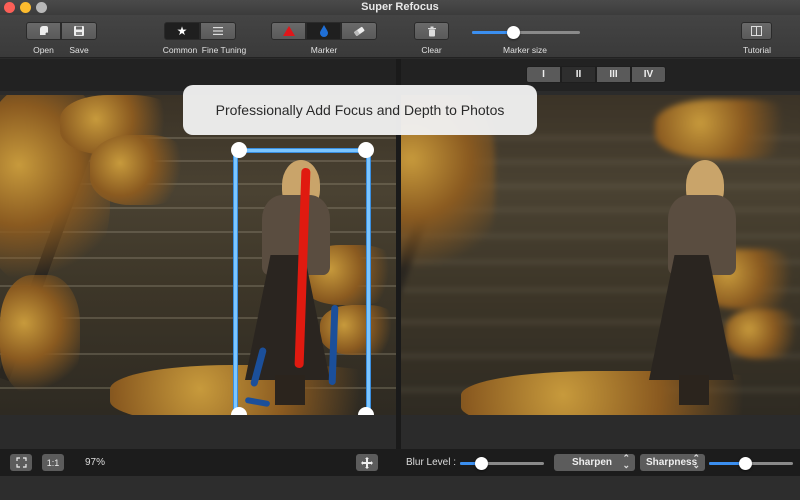 This screenshot has height=500, width=800. I want to click on sharpen-select-value: Sharpen, so click(592, 462).